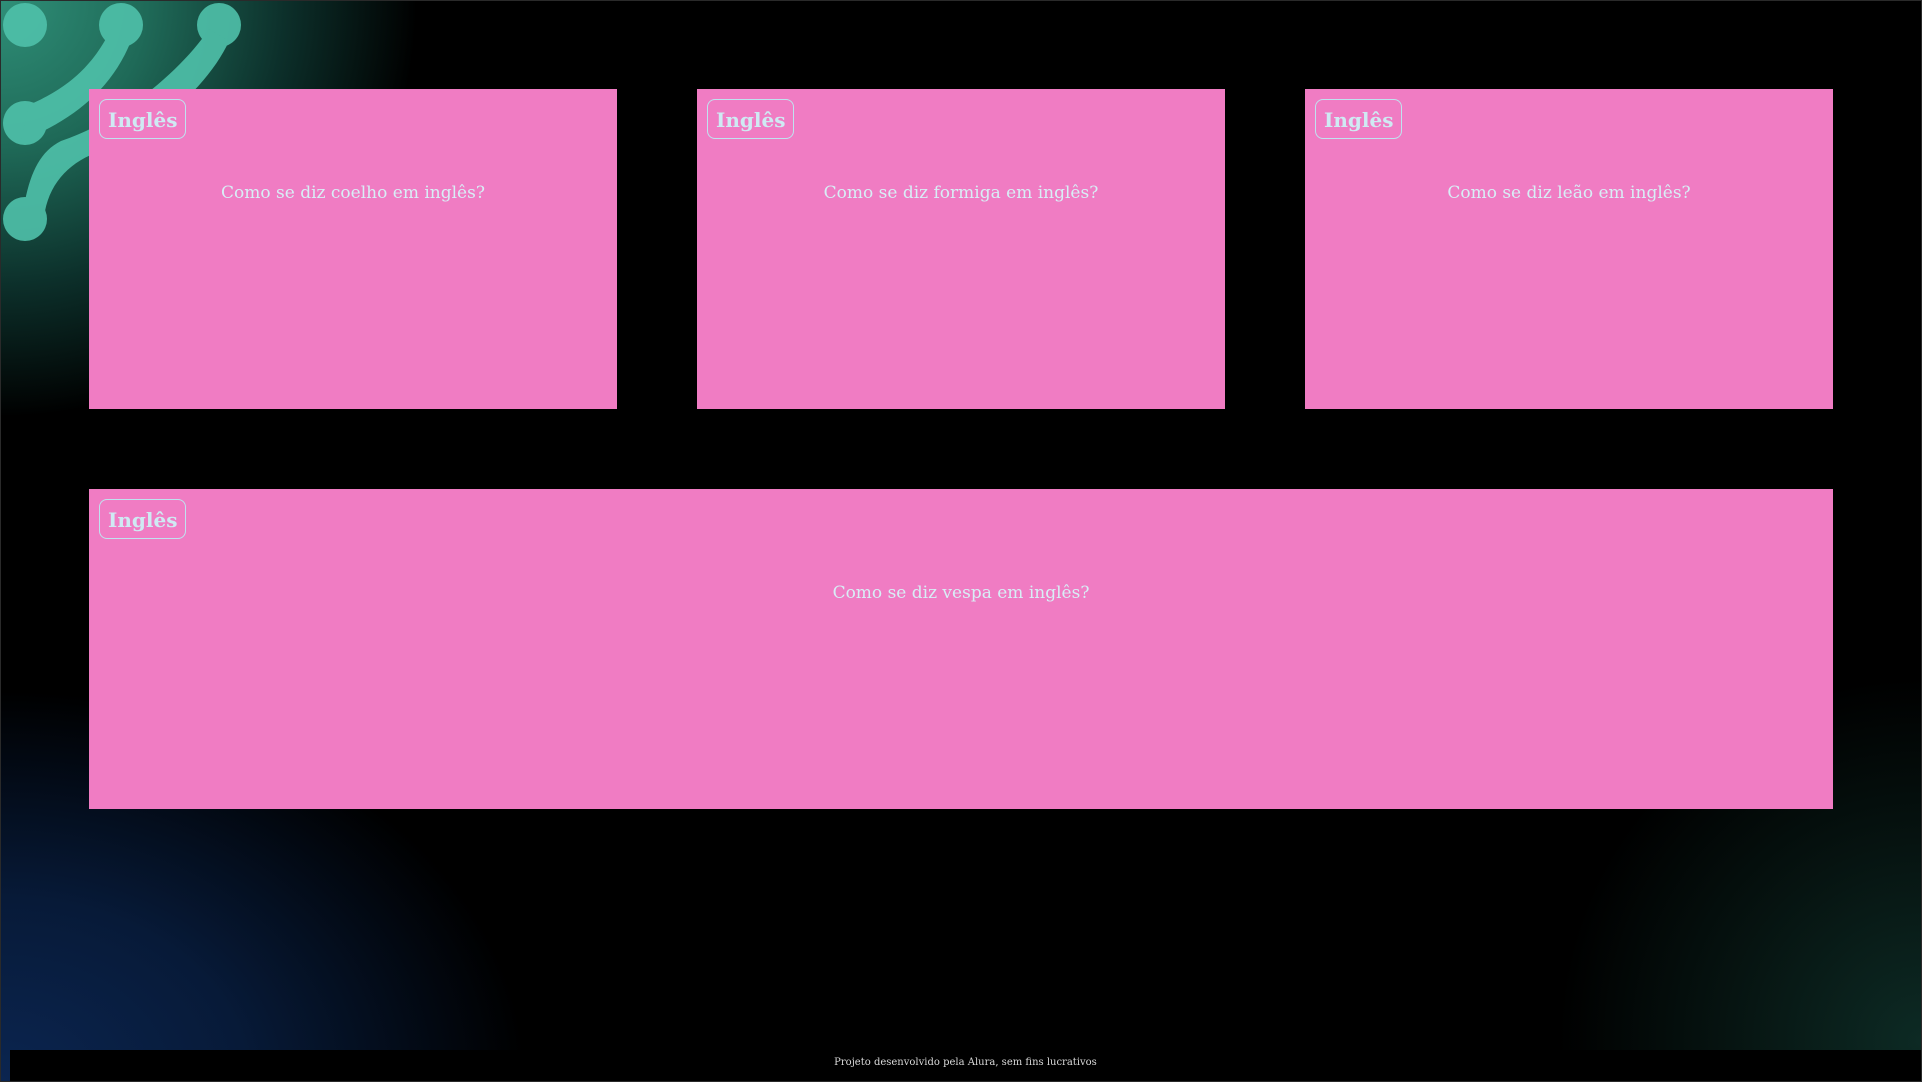 This screenshot has height=1082, width=1922. What do you see at coordinates (961, 249) in the screenshot?
I see `flashcard: Inglês Como se diz formiga em inglês?` at bounding box center [961, 249].